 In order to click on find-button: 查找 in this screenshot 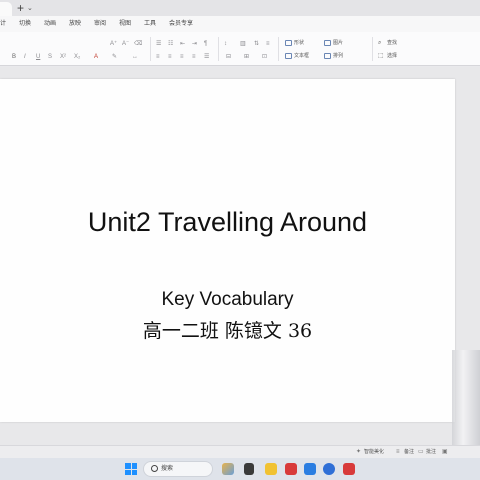, I will do `click(392, 43)`.